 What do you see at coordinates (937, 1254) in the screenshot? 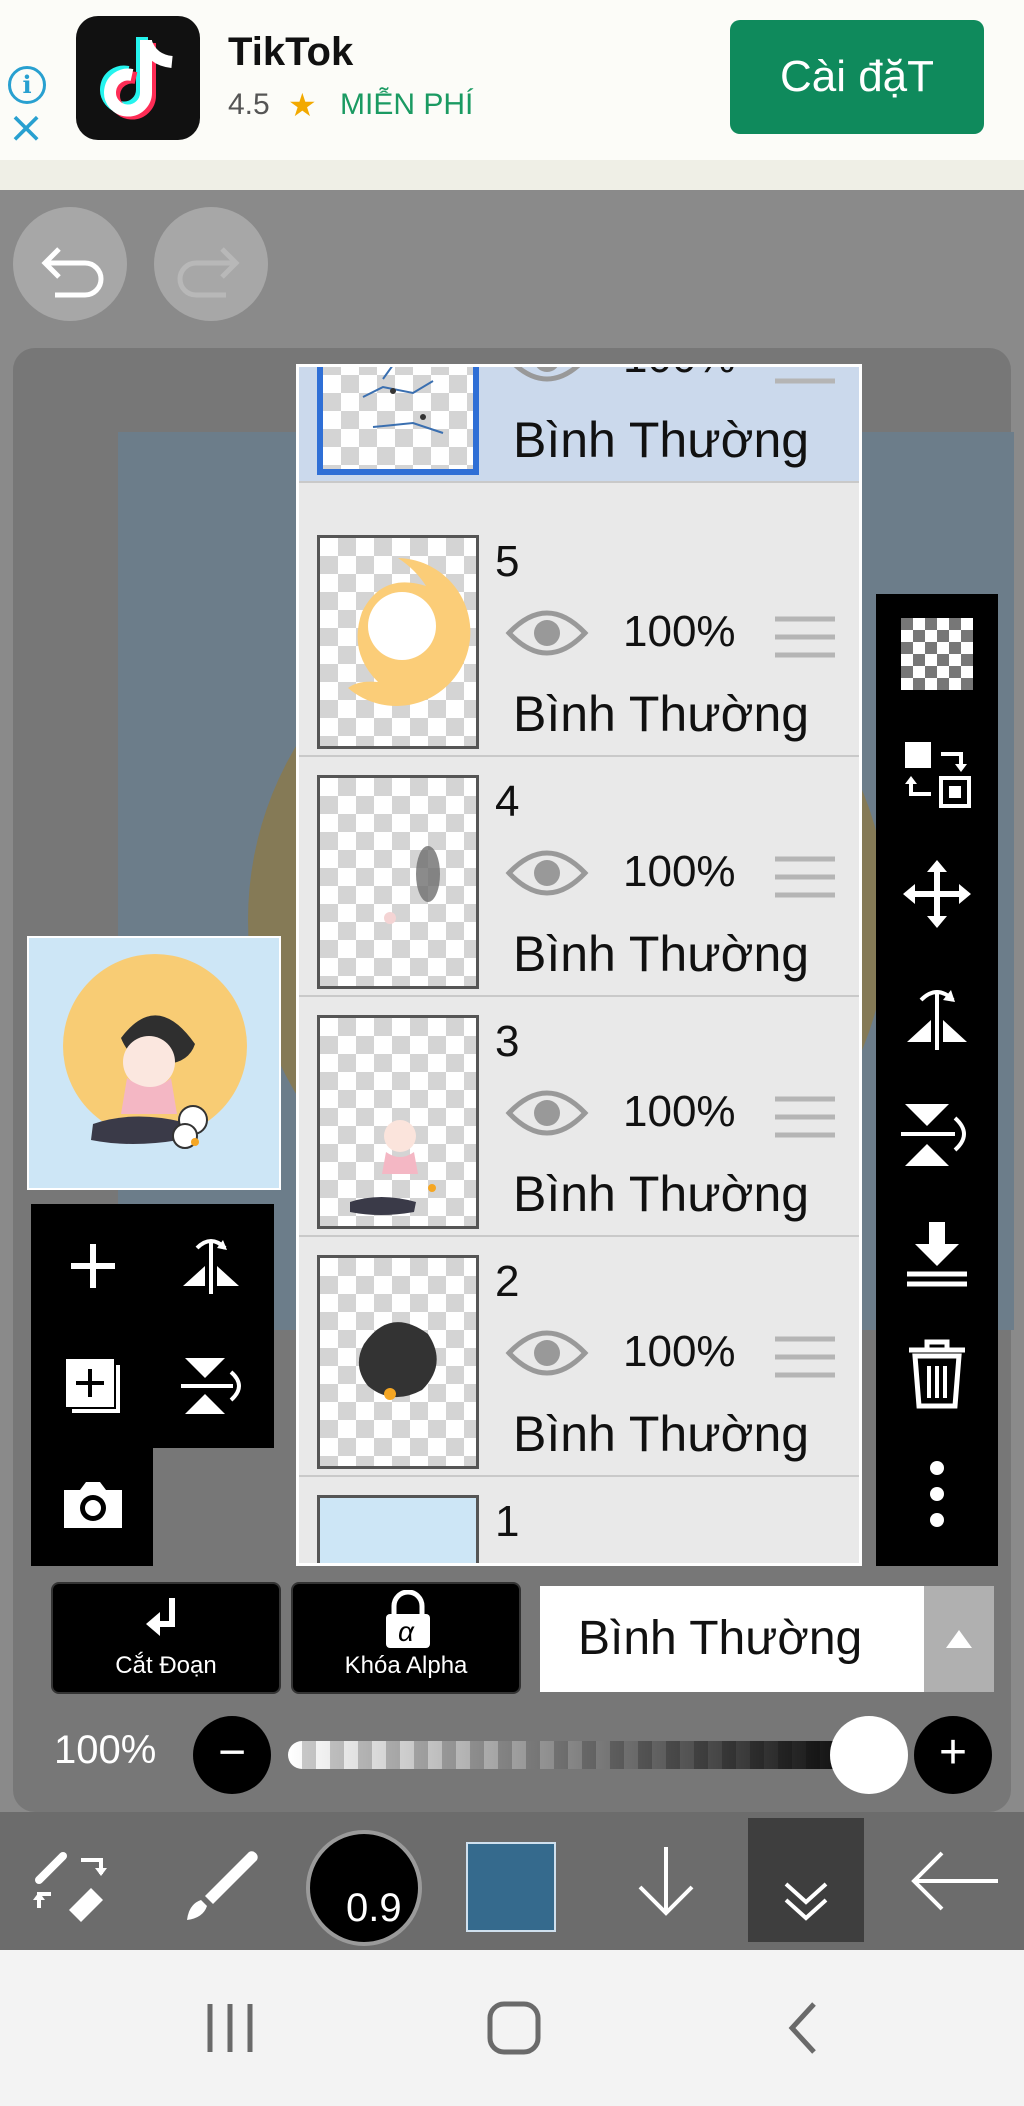
I see `merge-down-icon` at bounding box center [937, 1254].